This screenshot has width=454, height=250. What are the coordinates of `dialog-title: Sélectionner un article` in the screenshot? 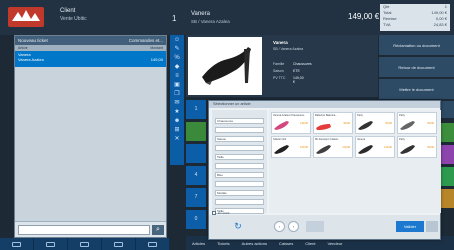 It's located at (324, 104).